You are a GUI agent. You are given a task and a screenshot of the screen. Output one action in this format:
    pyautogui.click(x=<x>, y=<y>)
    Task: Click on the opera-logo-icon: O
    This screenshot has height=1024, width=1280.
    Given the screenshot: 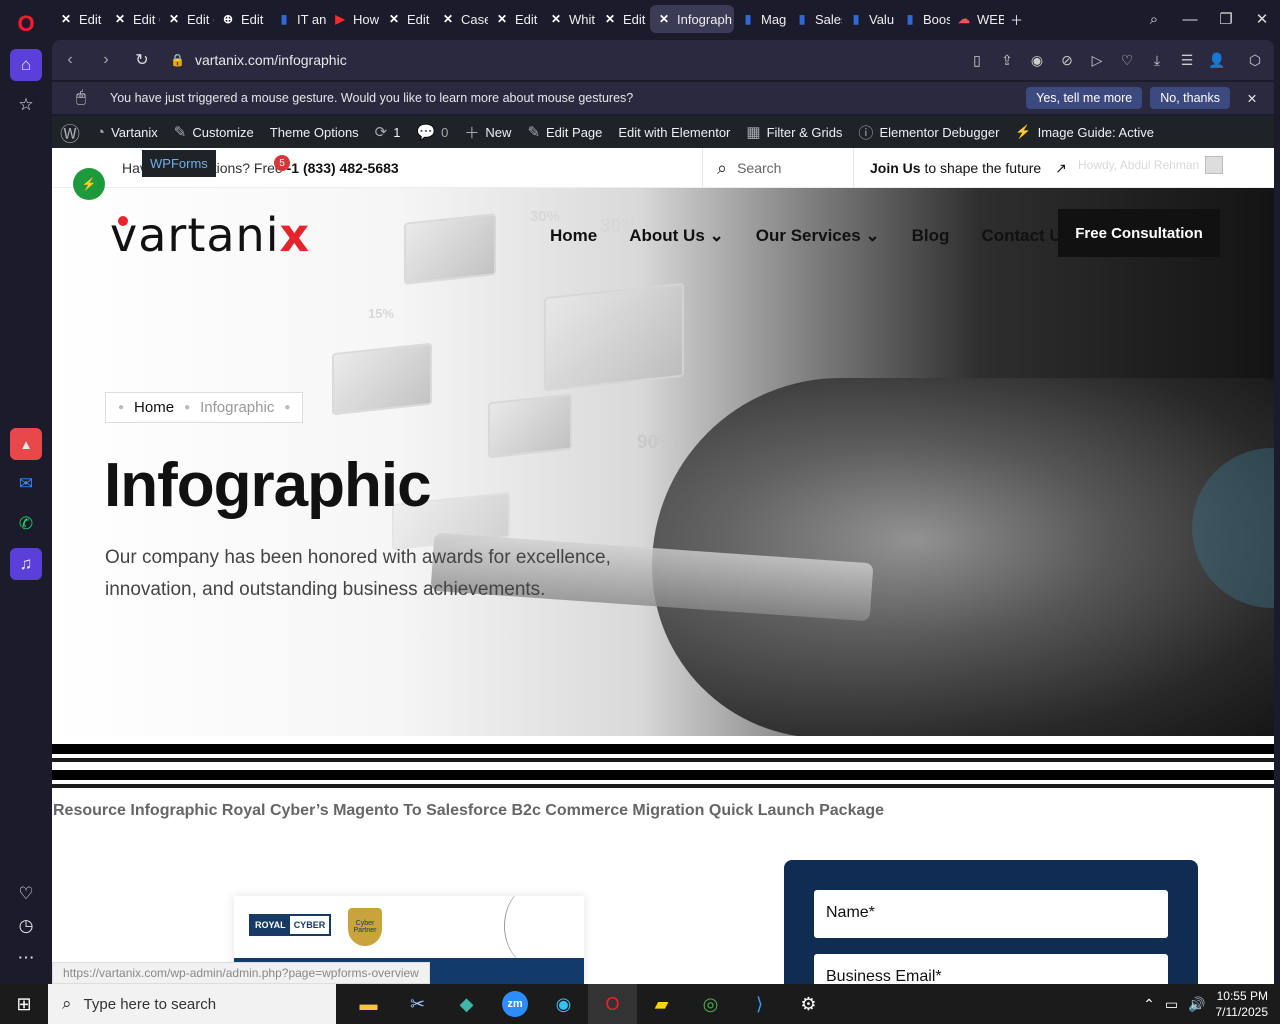 What is the action you would take?
    pyautogui.click(x=26, y=24)
    